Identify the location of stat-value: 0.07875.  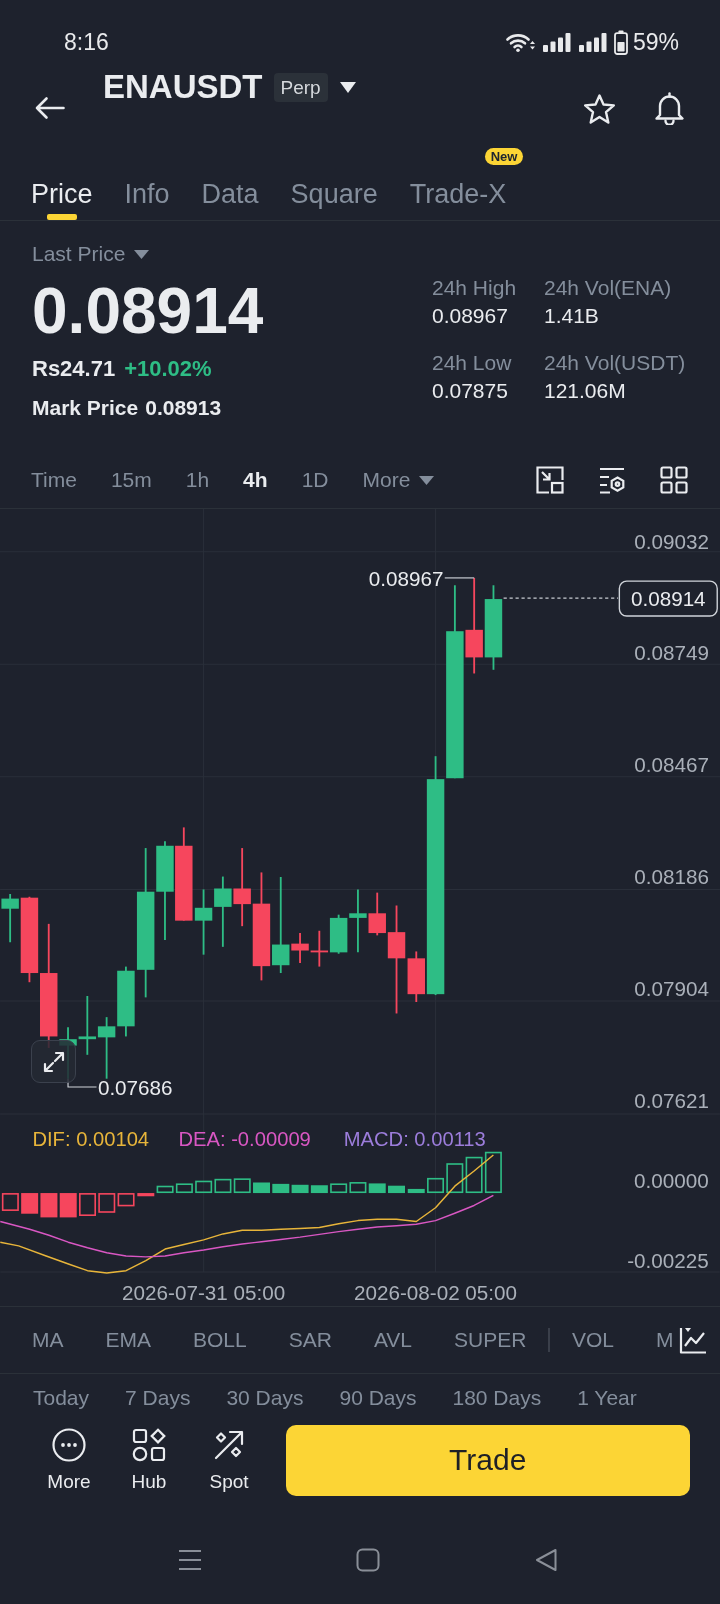
(470, 391).